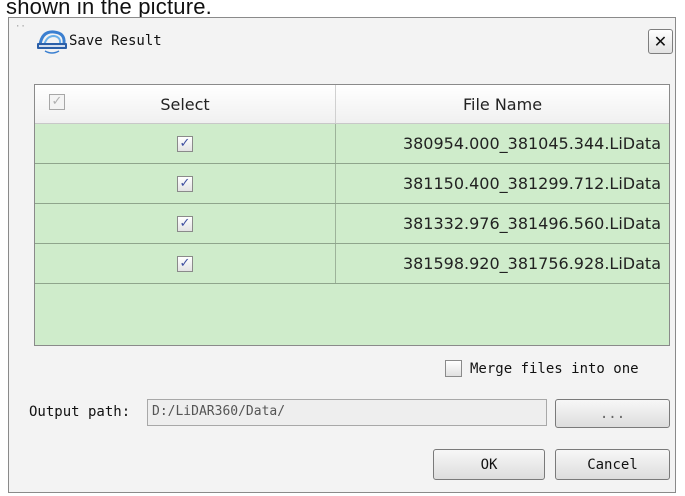 This screenshot has height=496, width=685. I want to click on close-icon: ✕, so click(660, 41).